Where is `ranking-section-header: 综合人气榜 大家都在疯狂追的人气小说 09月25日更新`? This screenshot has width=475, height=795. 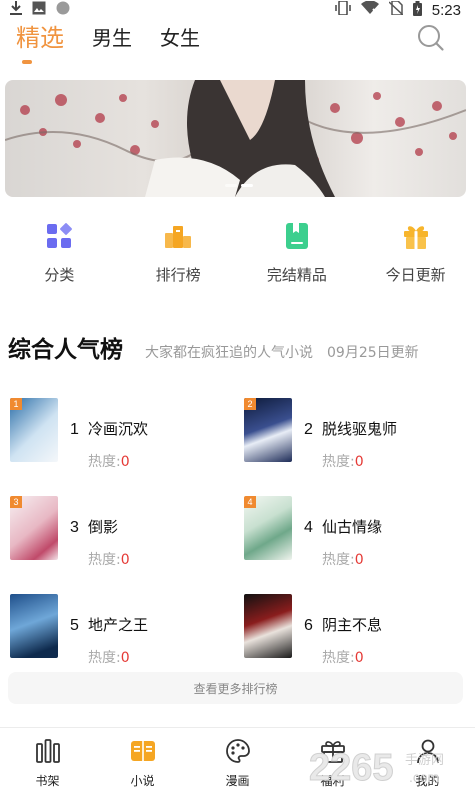 ranking-section-header: 综合人气榜 大家都在疯狂追的人气小说 09月25日更新 is located at coordinates (238, 347).